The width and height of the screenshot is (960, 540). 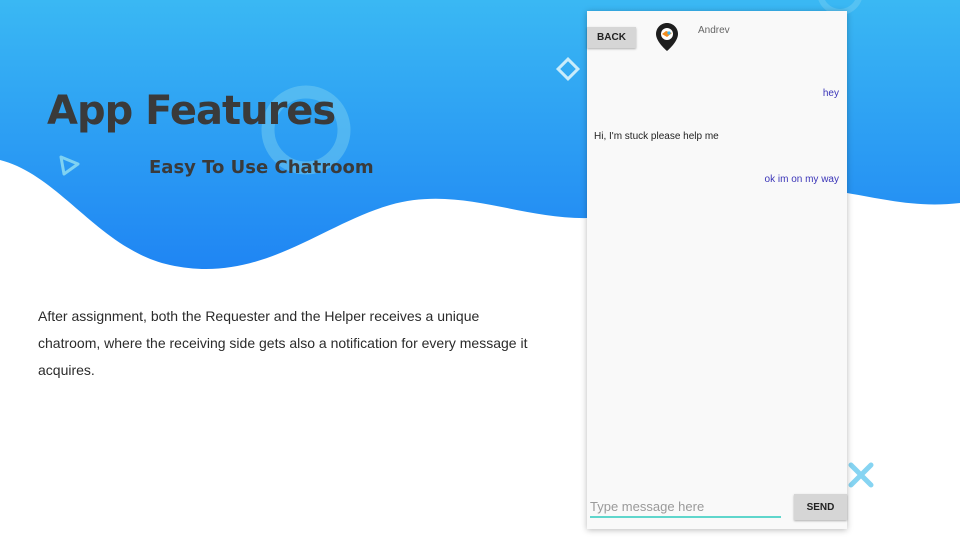 I want to click on back-button: BACK, so click(x=611, y=37).